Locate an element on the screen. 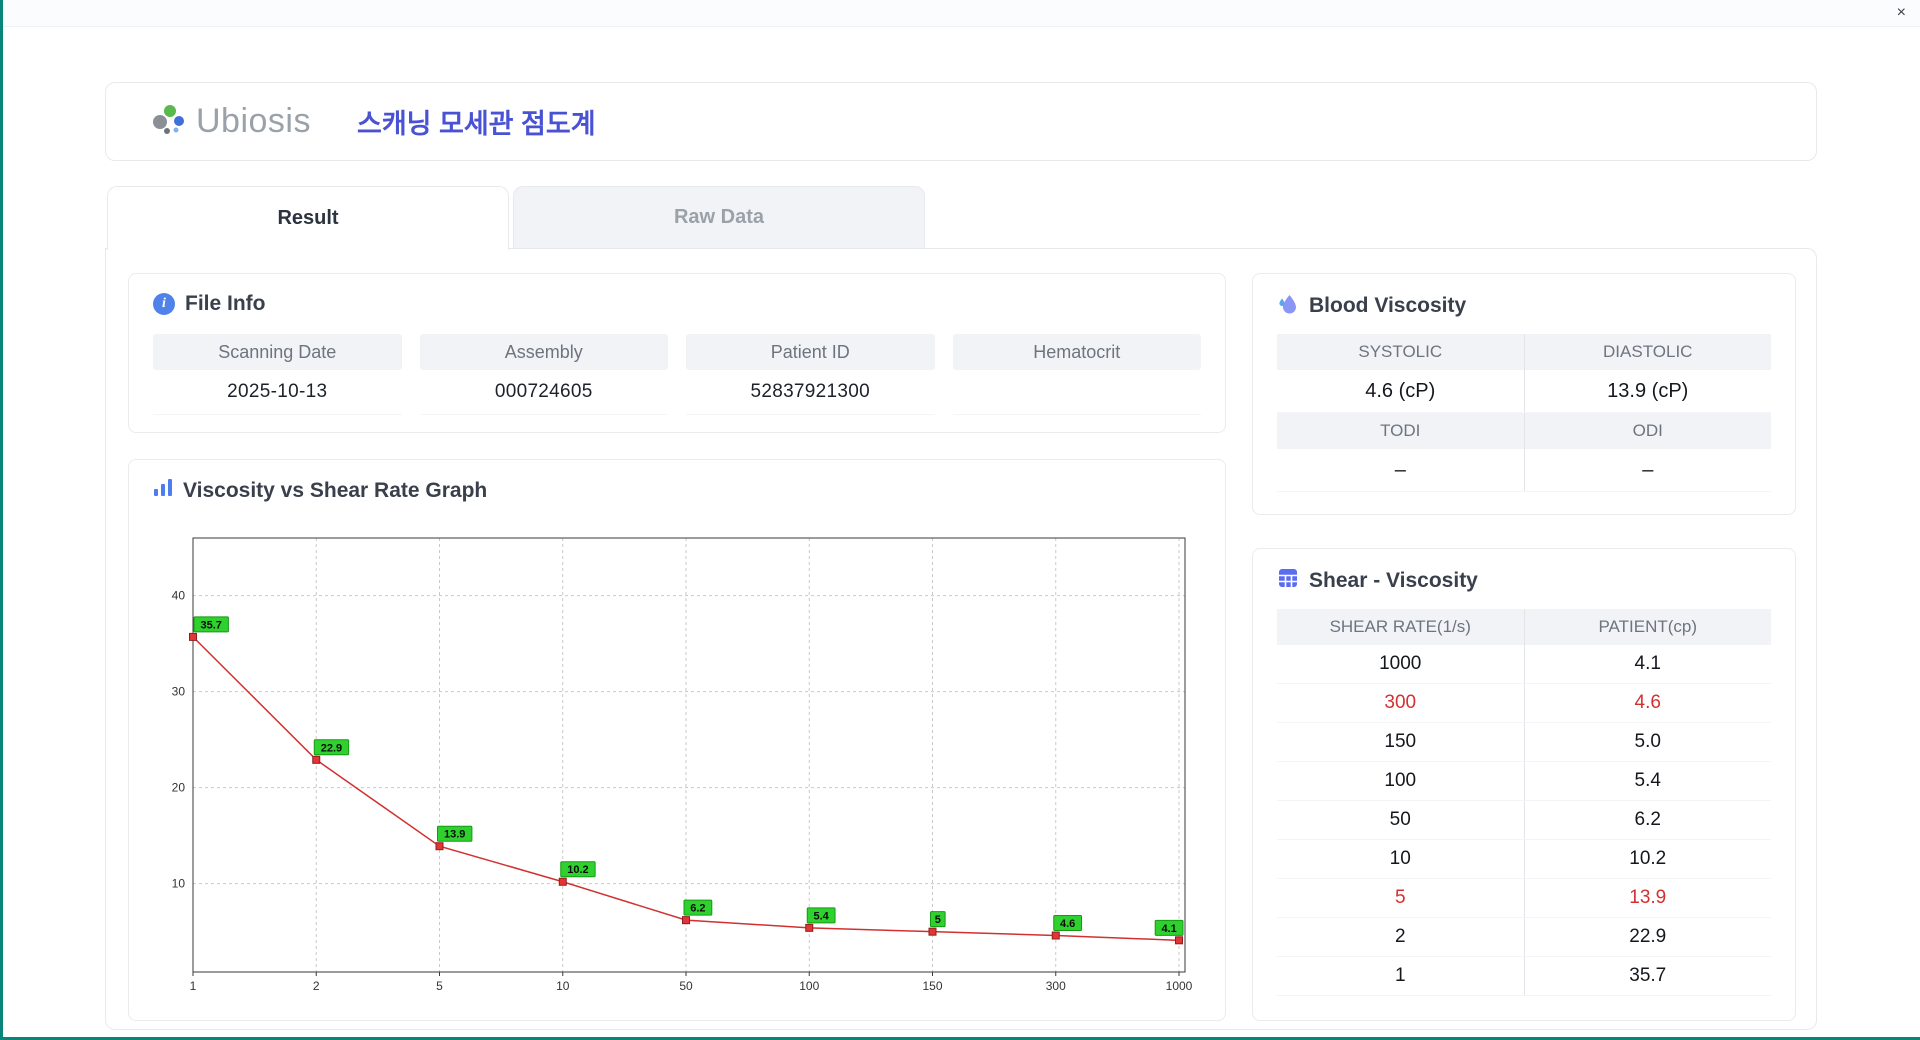  window-titlebar is located at coordinates (960, 13).